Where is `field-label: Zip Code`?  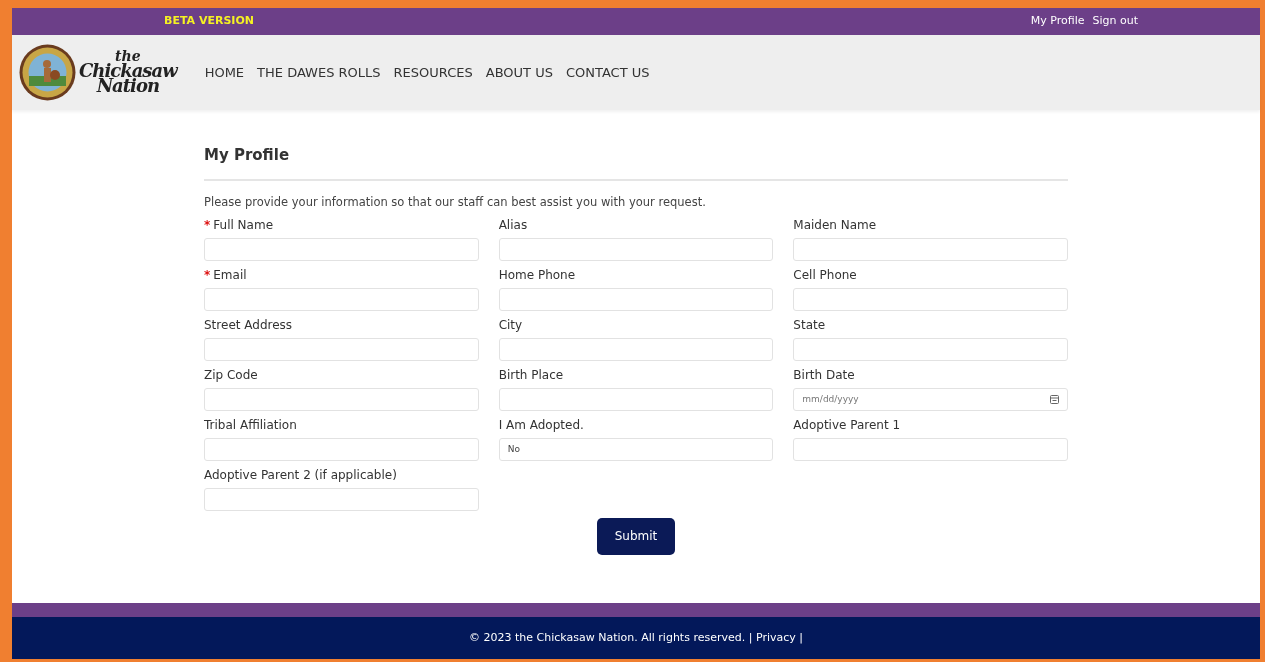
field-label: Zip Code is located at coordinates (231, 375).